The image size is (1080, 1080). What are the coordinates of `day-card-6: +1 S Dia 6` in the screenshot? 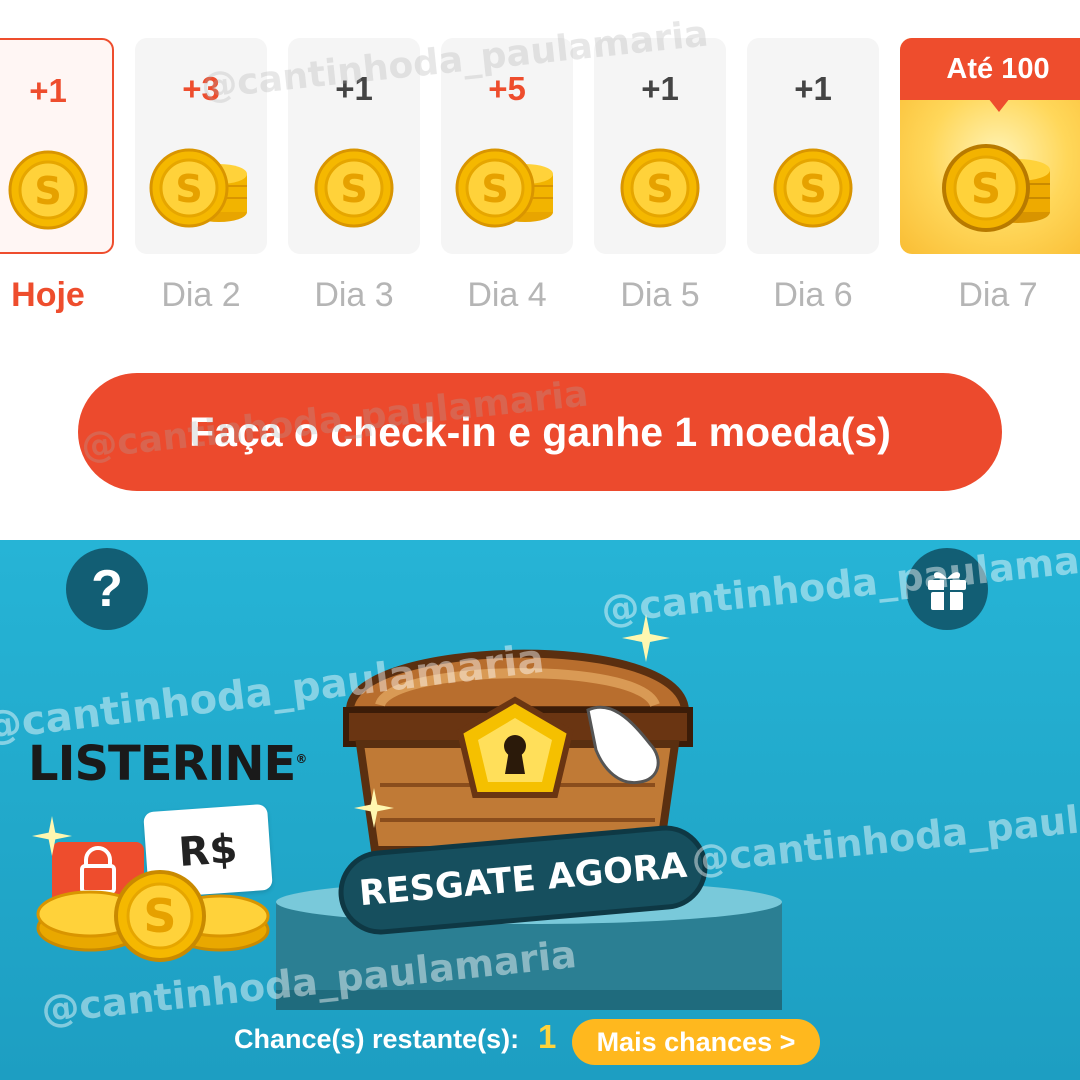 It's located at (813, 176).